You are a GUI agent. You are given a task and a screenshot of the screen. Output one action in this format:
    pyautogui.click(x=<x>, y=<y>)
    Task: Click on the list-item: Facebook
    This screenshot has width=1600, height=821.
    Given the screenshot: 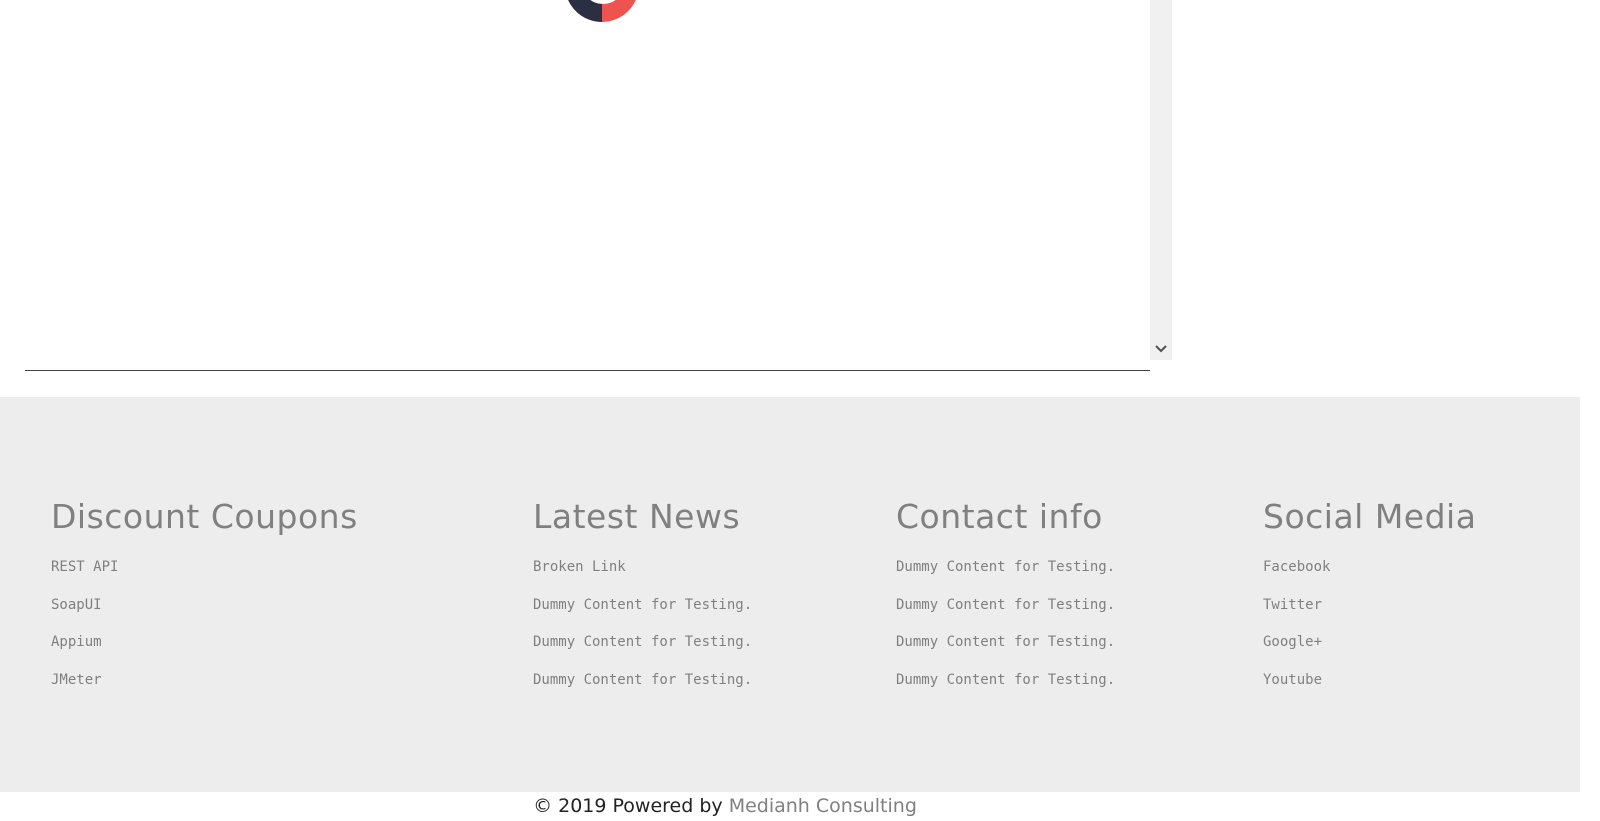 What is the action you would take?
    pyautogui.click(x=1369, y=576)
    